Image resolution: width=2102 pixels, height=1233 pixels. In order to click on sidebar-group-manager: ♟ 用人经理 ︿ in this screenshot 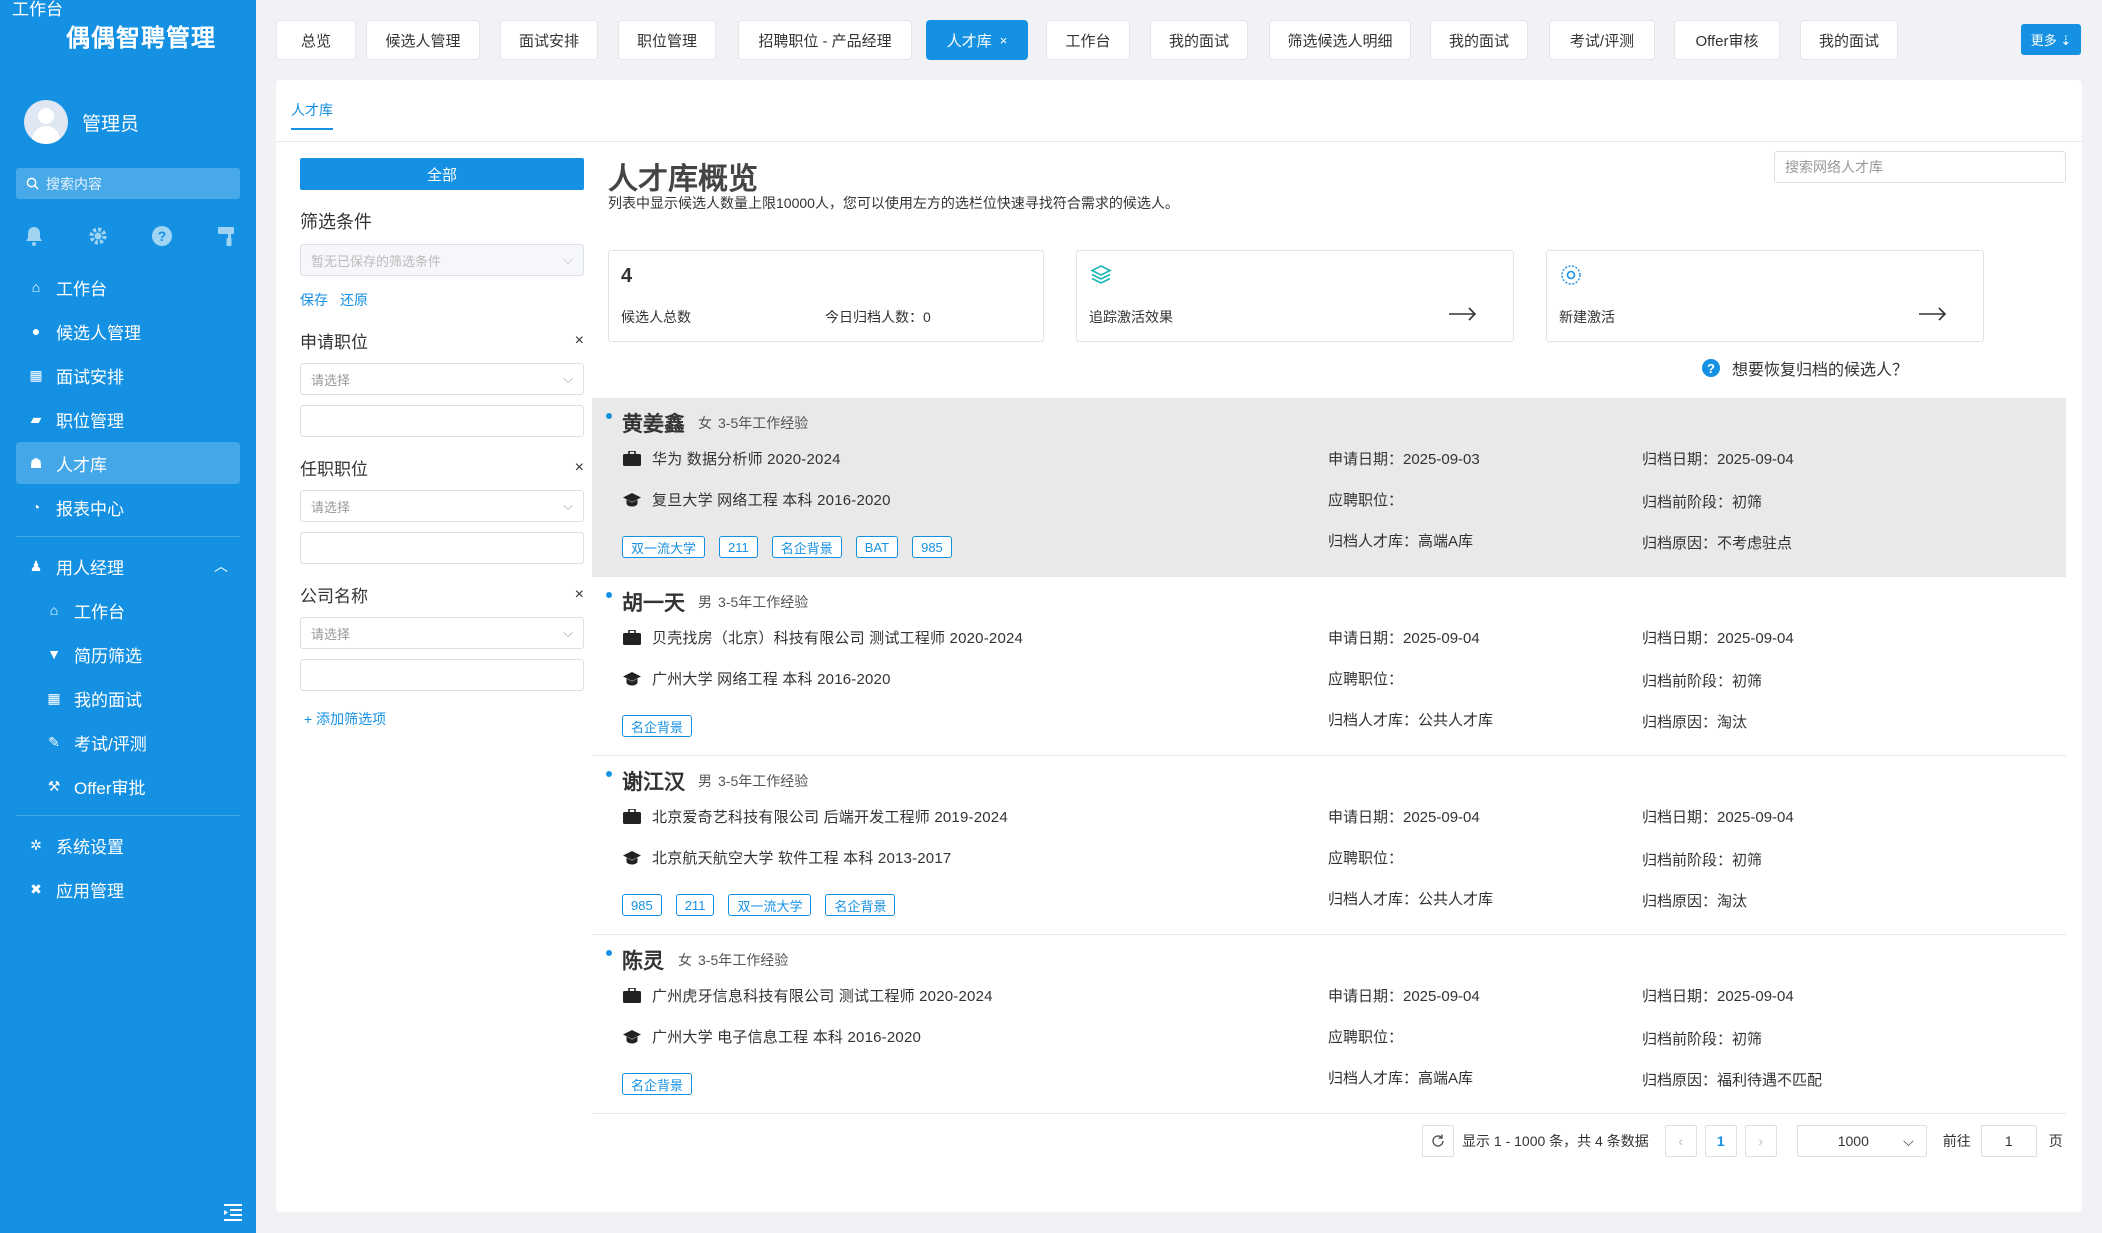, I will do `click(128, 566)`.